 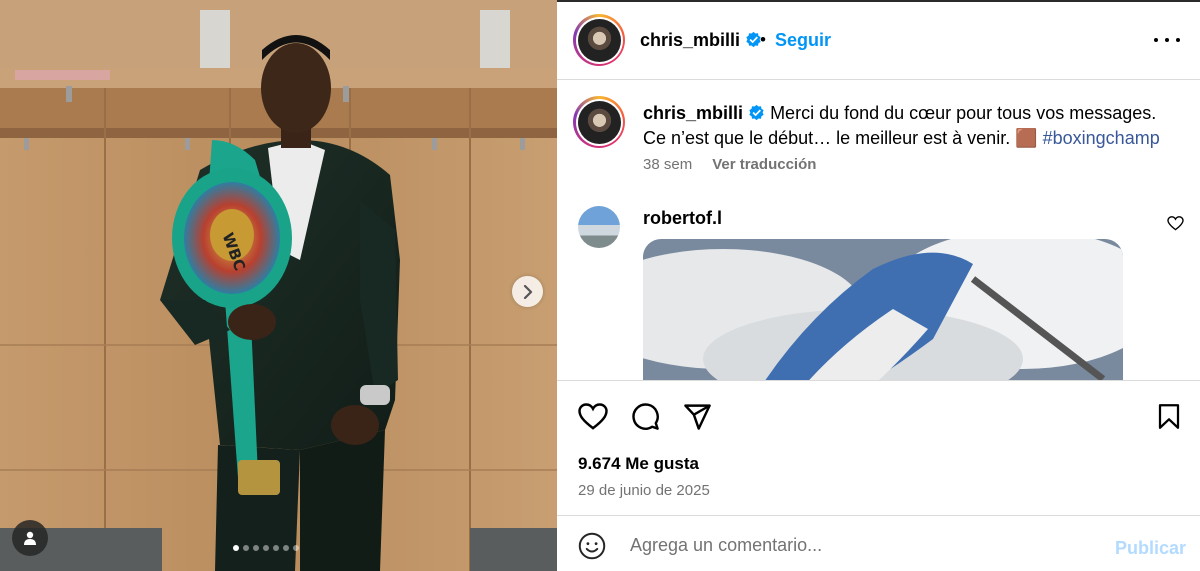 I want to click on comment-icon, so click(x=645, y=416).